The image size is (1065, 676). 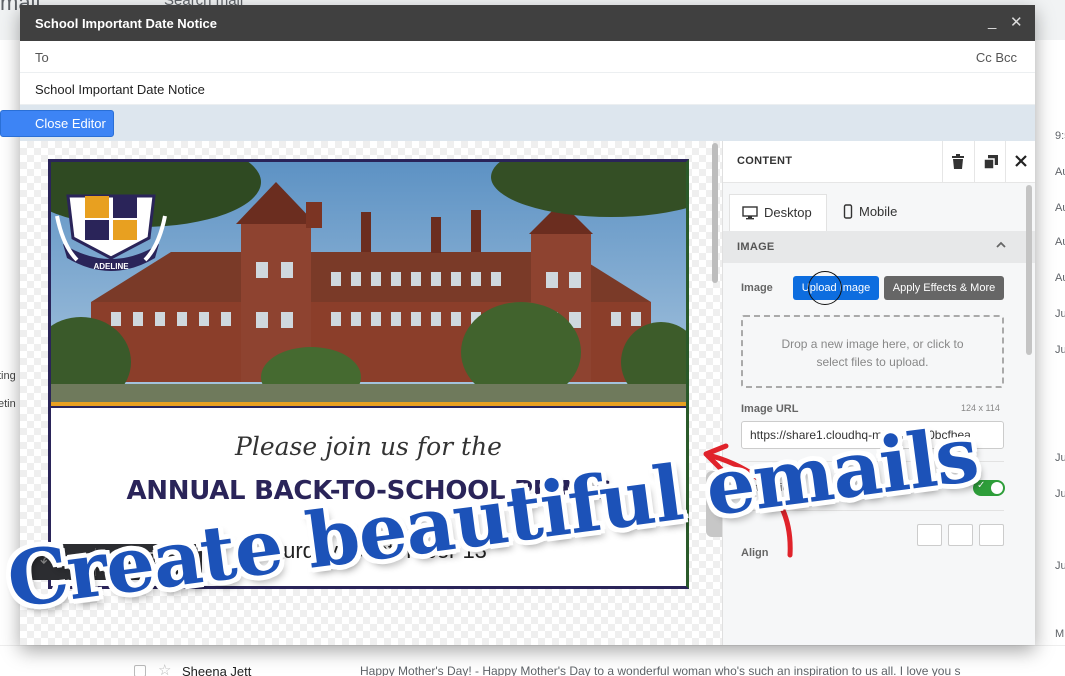 I want to click on subject-field: School Important Date Notice, so click(x=527, y=89).